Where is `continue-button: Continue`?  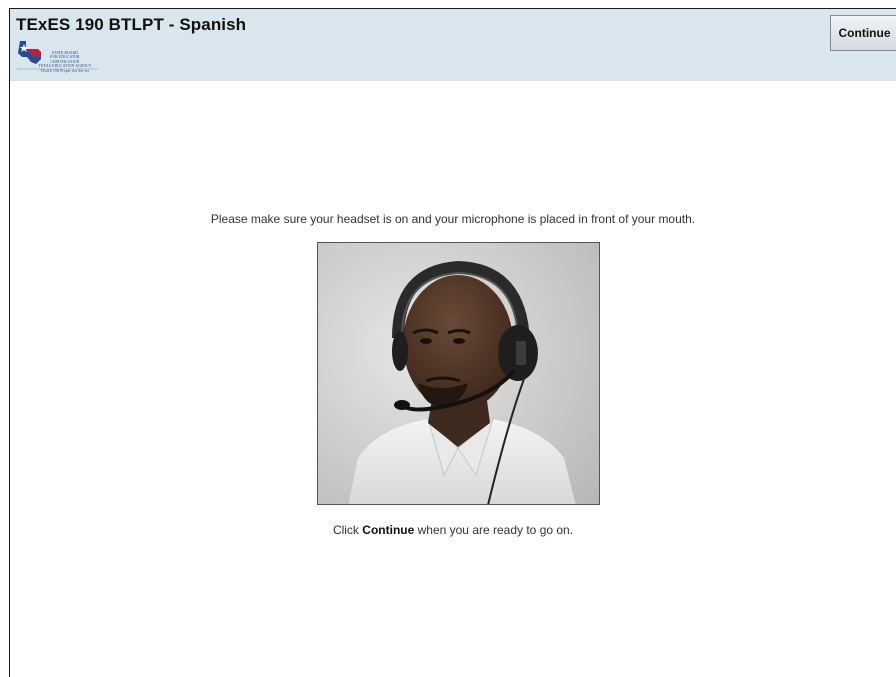 continue-button: Continue is located at coordinates (863, 33).